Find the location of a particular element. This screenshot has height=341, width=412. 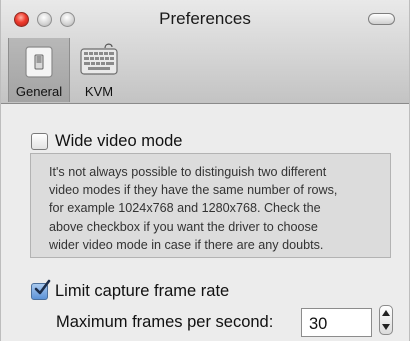

limit-frame-rate-row: Limit capture frame rate is located at coordinates (130, 290).